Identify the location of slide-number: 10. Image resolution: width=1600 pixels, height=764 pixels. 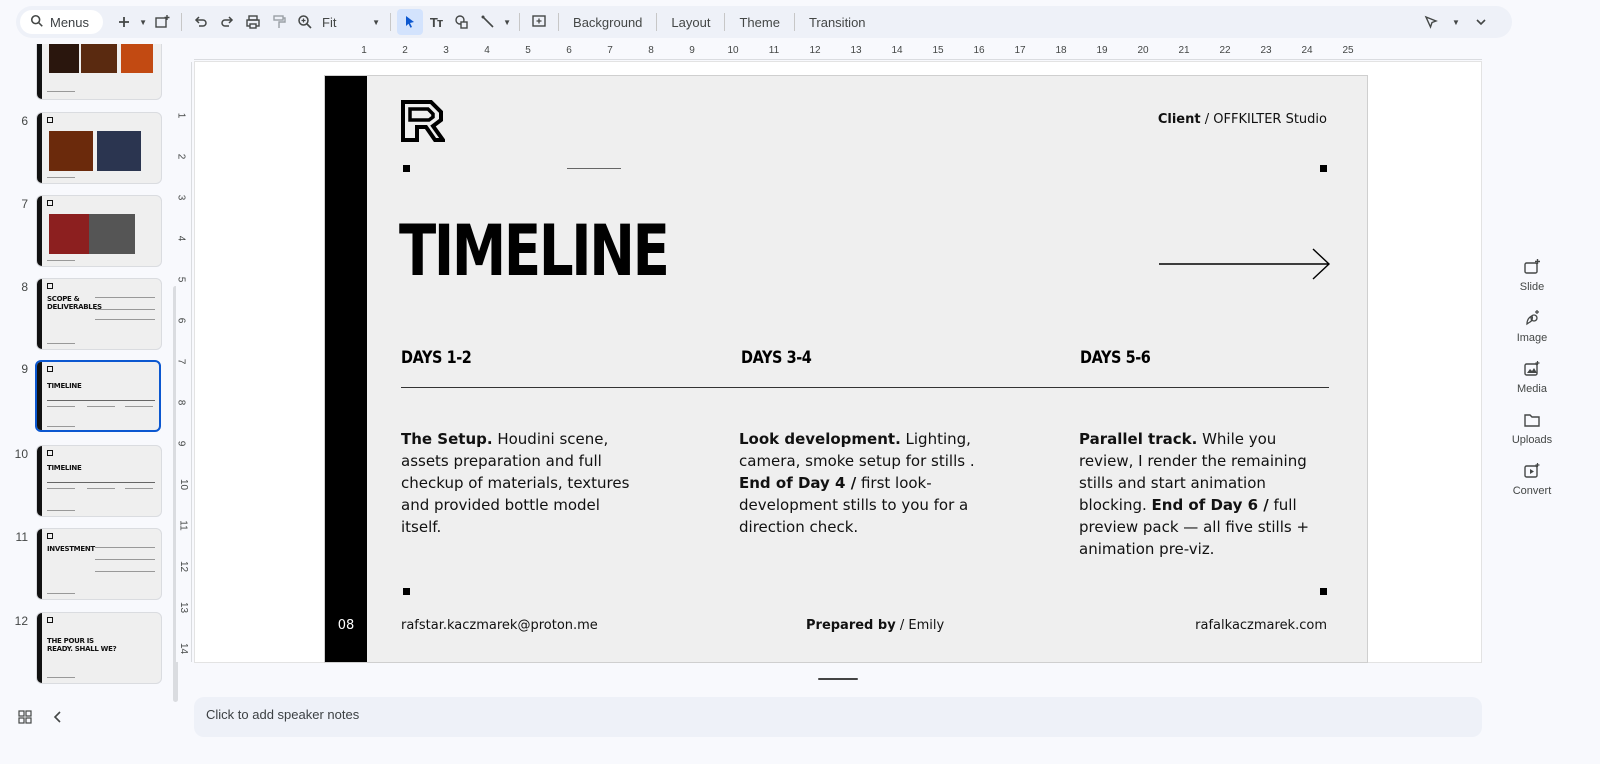
(21, 454).